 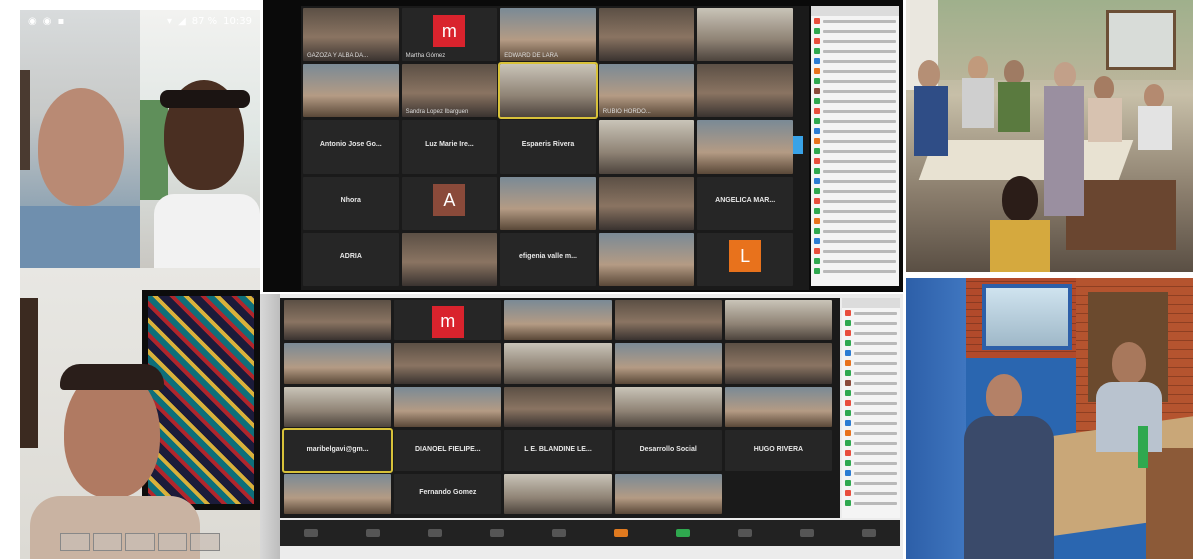 I want to click on record-button, so click(x=745, y=533).